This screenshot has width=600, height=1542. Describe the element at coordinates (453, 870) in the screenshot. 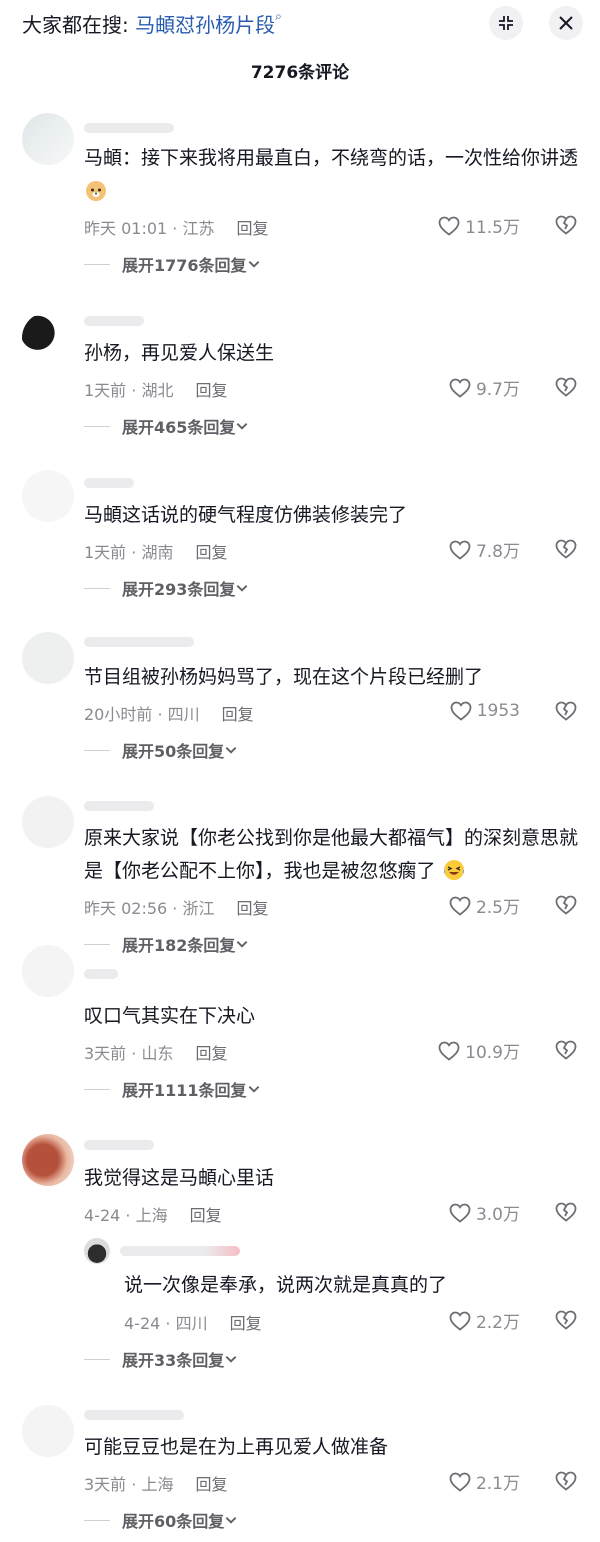

I see `laughing-crying-emoji-icon` at that location.